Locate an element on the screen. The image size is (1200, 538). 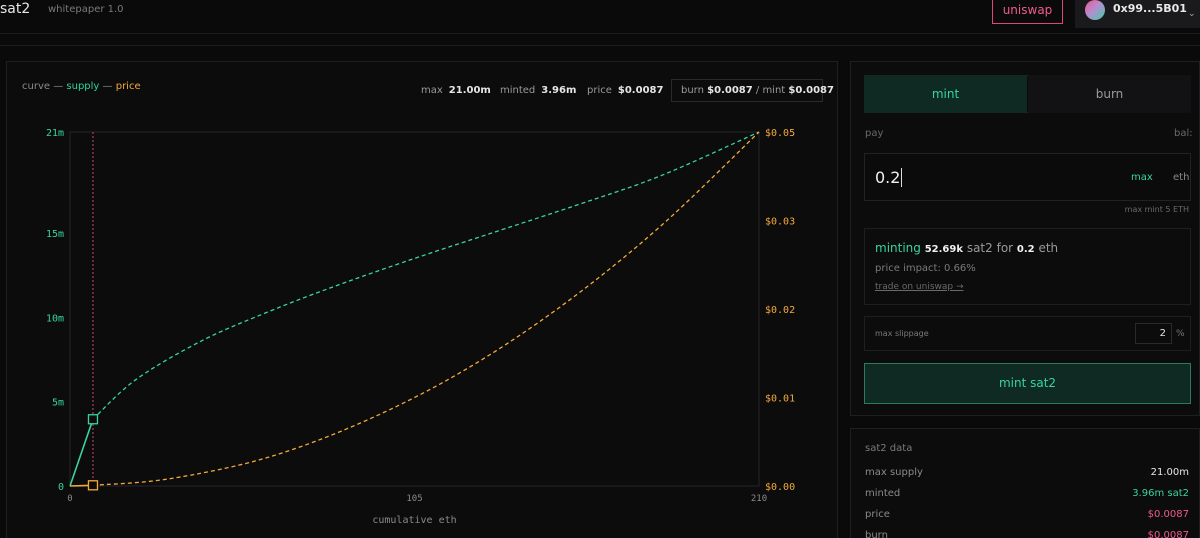
x-tick-label: 105 is located at coordinates (414, 499).